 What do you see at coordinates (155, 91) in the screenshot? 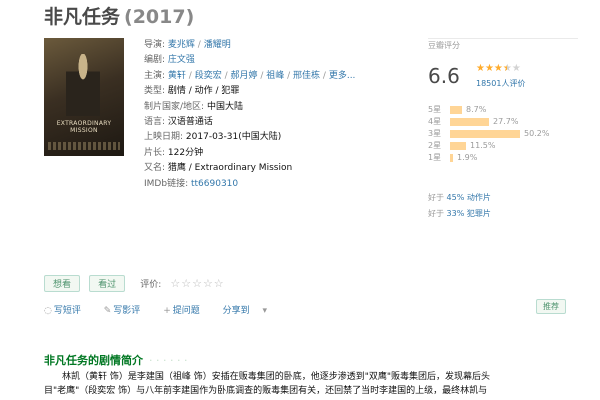
I see `genre-label: 类型:` at bounding box center [155, 91].